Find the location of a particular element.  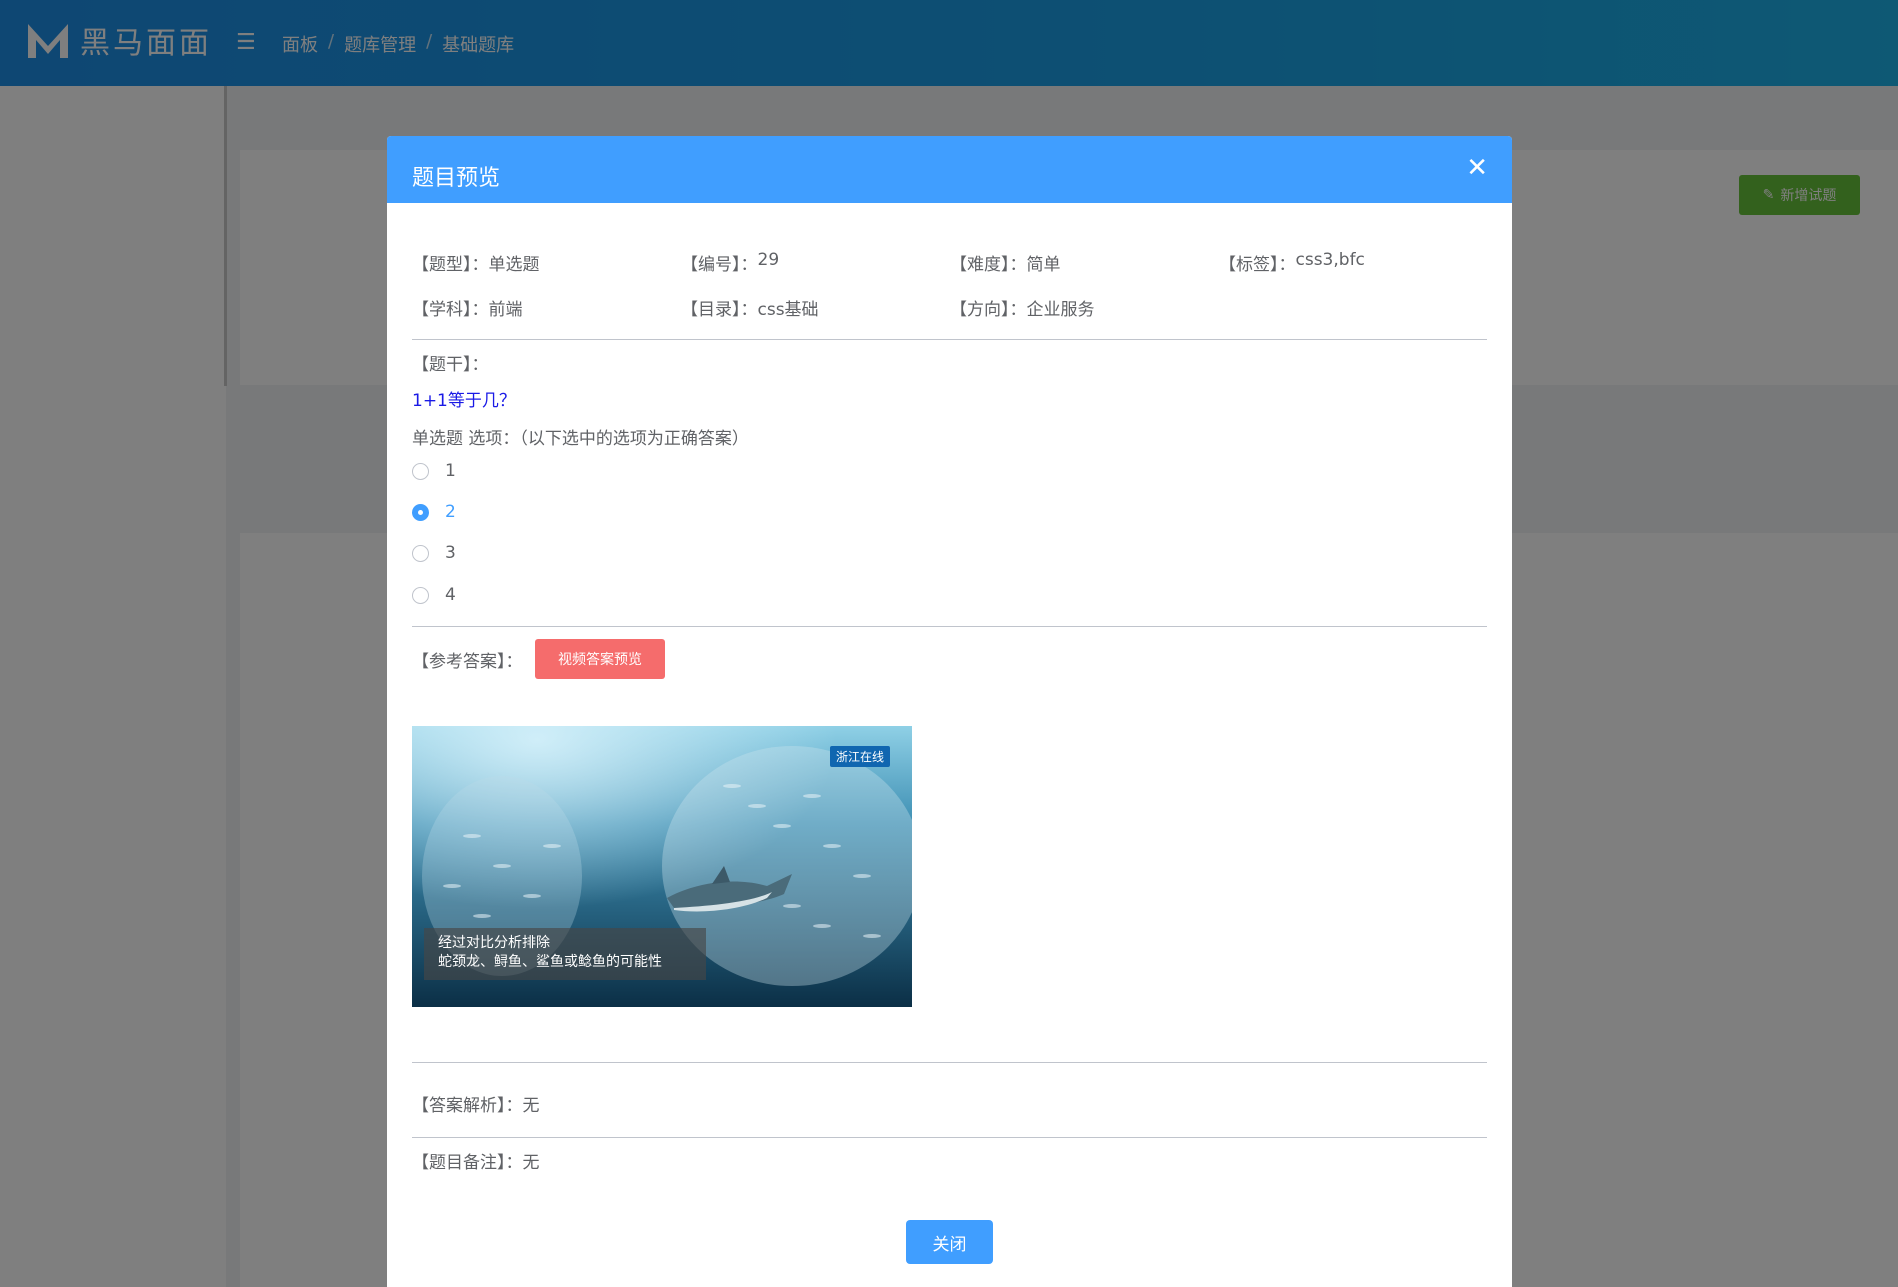

video-caption: 经过对比分析排除 蛇颈龙、鲟鱼、鲨鱼或鲶鱼的可能性 is located at coordinates (565, 954).